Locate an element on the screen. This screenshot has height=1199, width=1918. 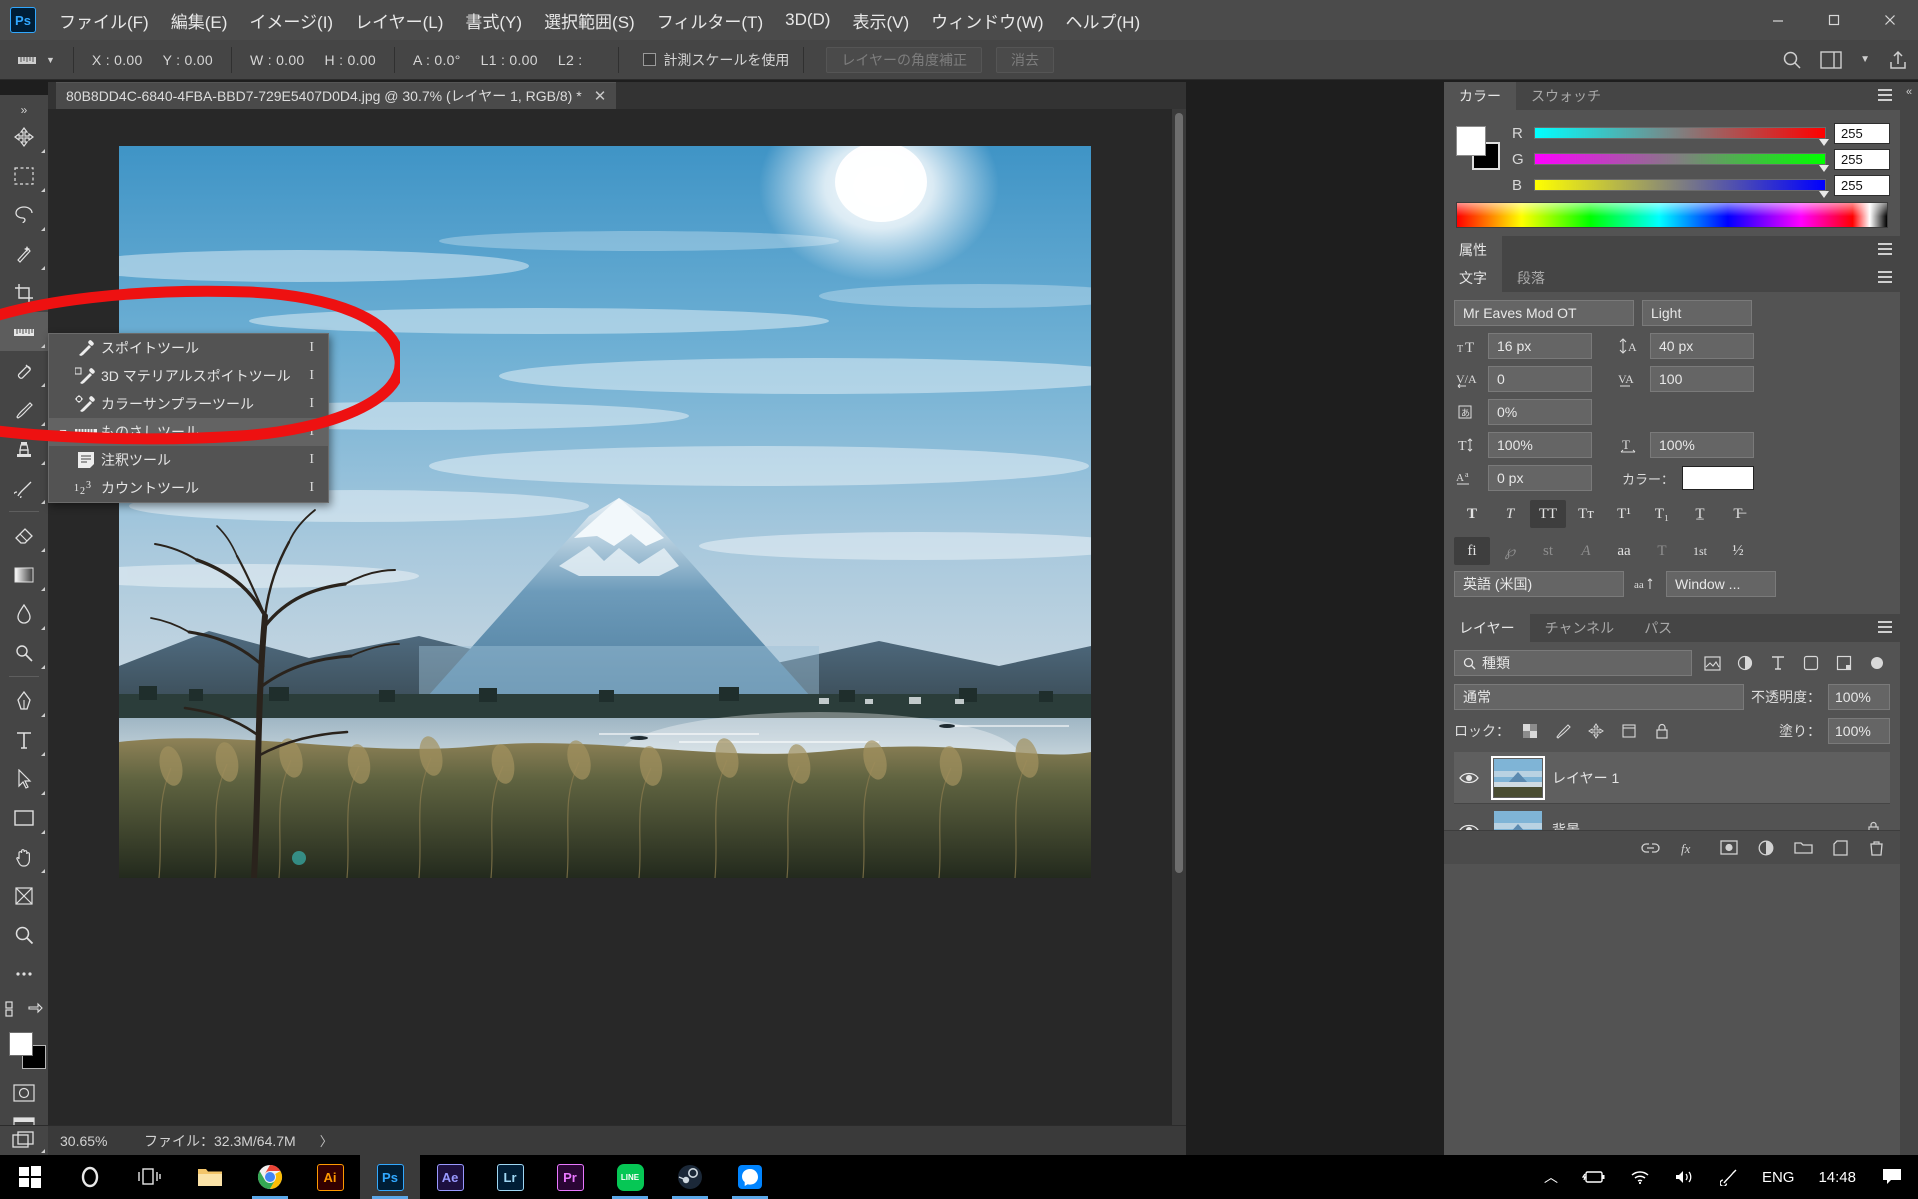
stylistic-alternates-button: aa is located at coordinates (1624, 551).